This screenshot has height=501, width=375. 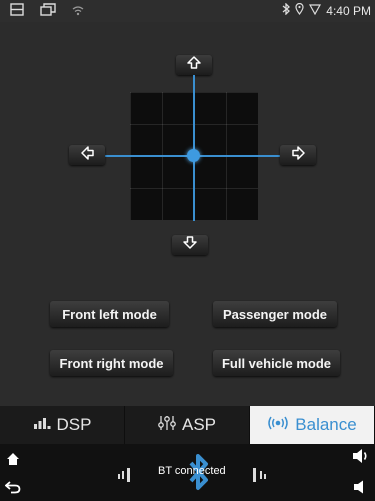 I want to click on tab-dsp: DSP, so click(x=62, y=425).